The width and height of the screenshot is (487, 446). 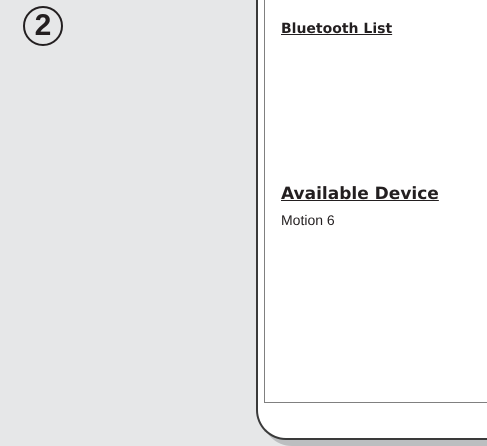 I want to click on section-heading: Available Device, so click(x=360, y=194).